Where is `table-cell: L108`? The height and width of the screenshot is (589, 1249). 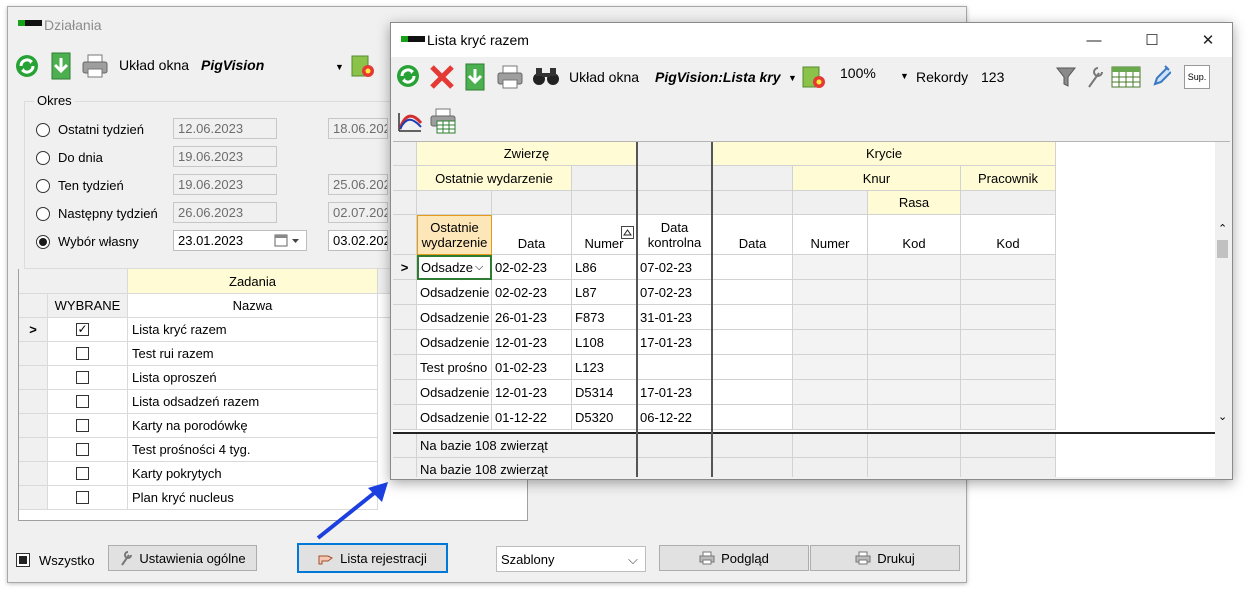
table-cell: L108 is located at coordinates (604, 342).